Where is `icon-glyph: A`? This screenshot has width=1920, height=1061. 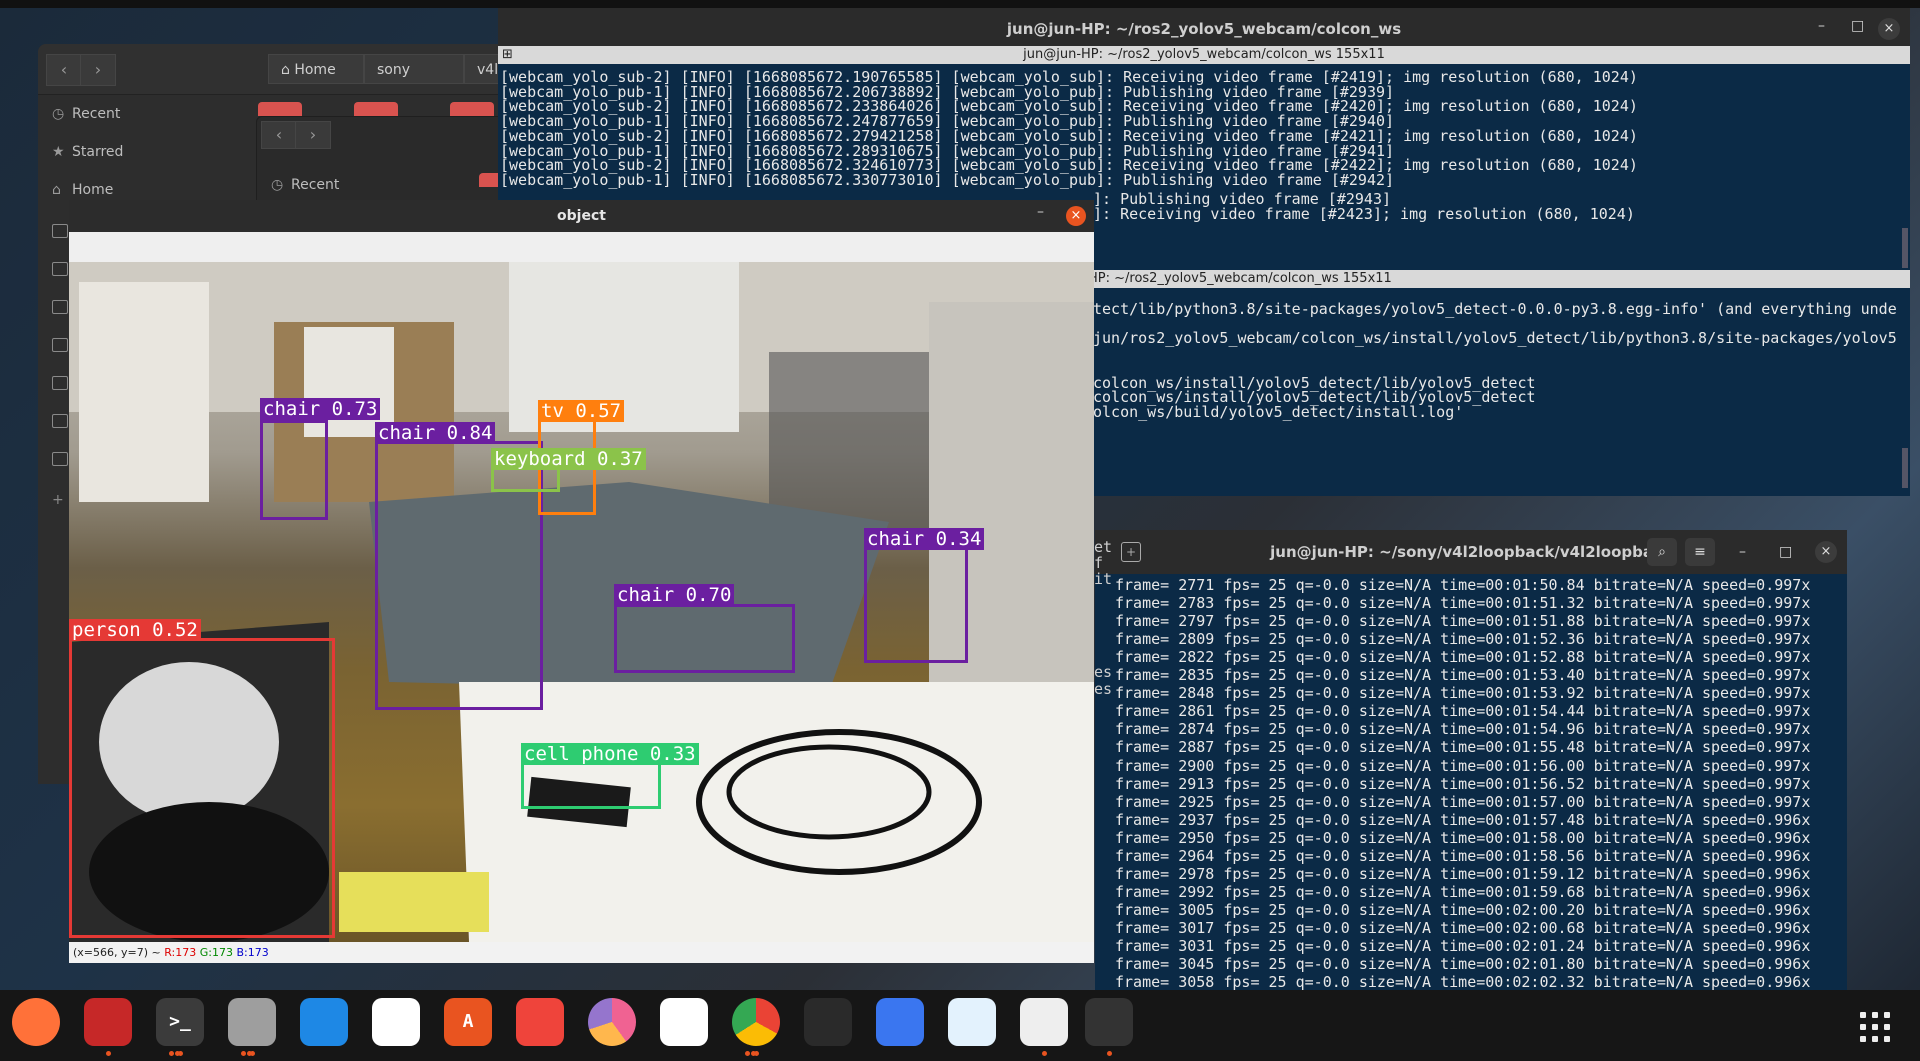 icon-glyph: A is located at coordinates (468, 1021).